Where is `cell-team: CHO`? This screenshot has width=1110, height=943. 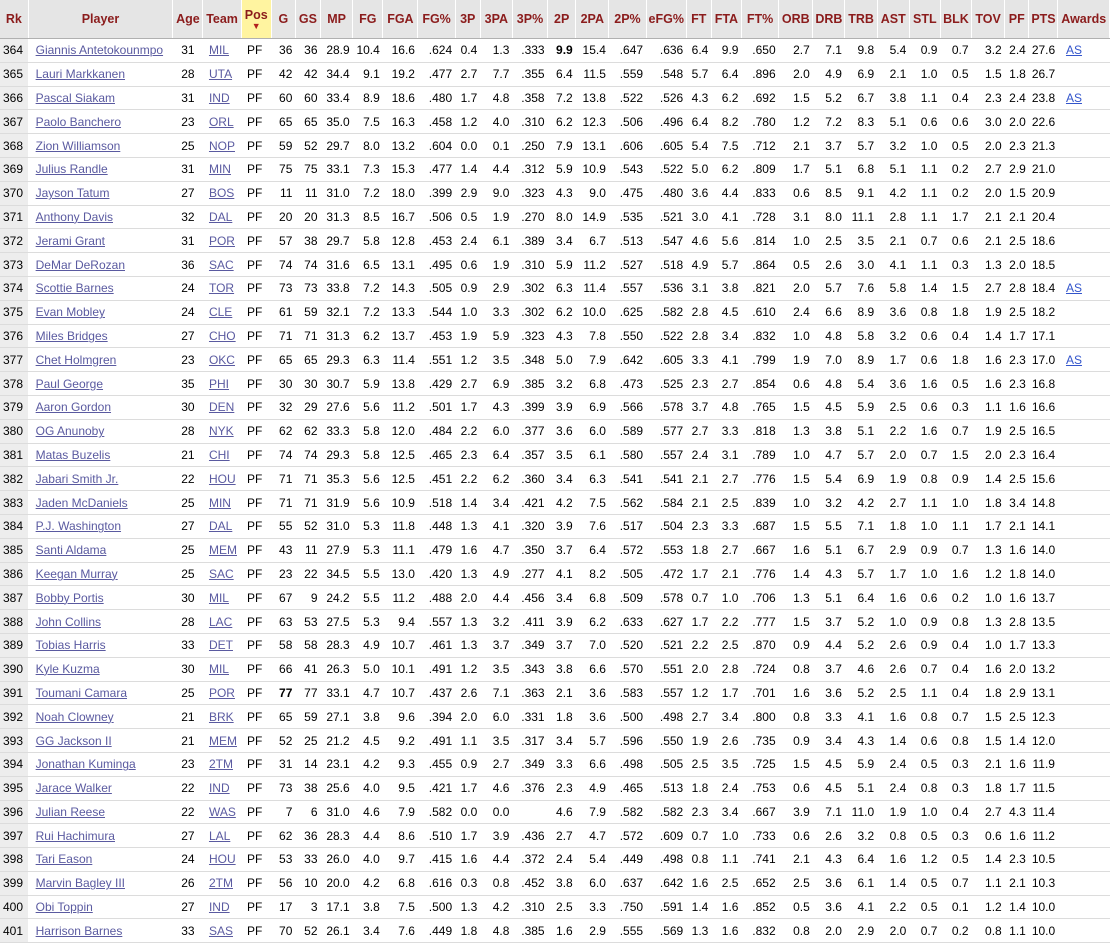
cell-team: CHO is located at coordinates (222, 336).